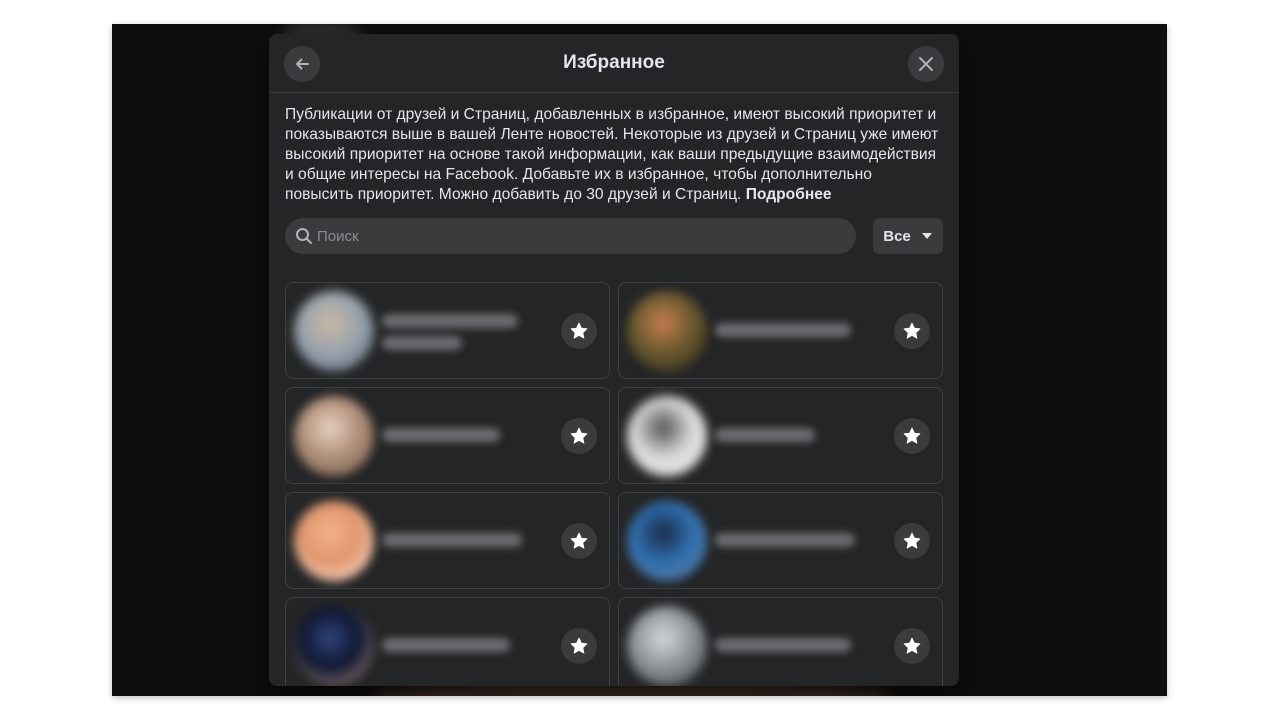 The height and width of the screenshot is (720, 1280). What do you see at coordinates (304, 236) in the screenshot?
I see `search-icon` at bounding box center [304, 236].